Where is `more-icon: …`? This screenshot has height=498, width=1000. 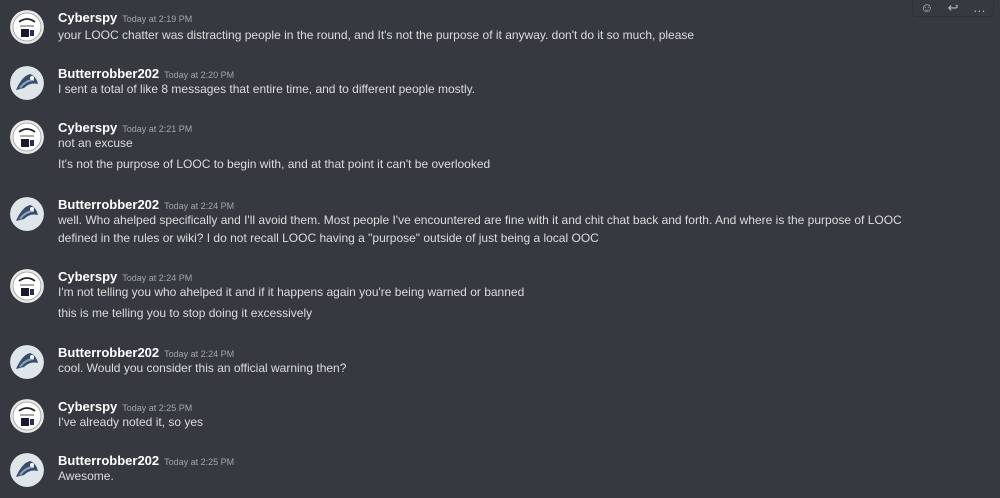 more-icon: … is located at coordinates (979, 8).